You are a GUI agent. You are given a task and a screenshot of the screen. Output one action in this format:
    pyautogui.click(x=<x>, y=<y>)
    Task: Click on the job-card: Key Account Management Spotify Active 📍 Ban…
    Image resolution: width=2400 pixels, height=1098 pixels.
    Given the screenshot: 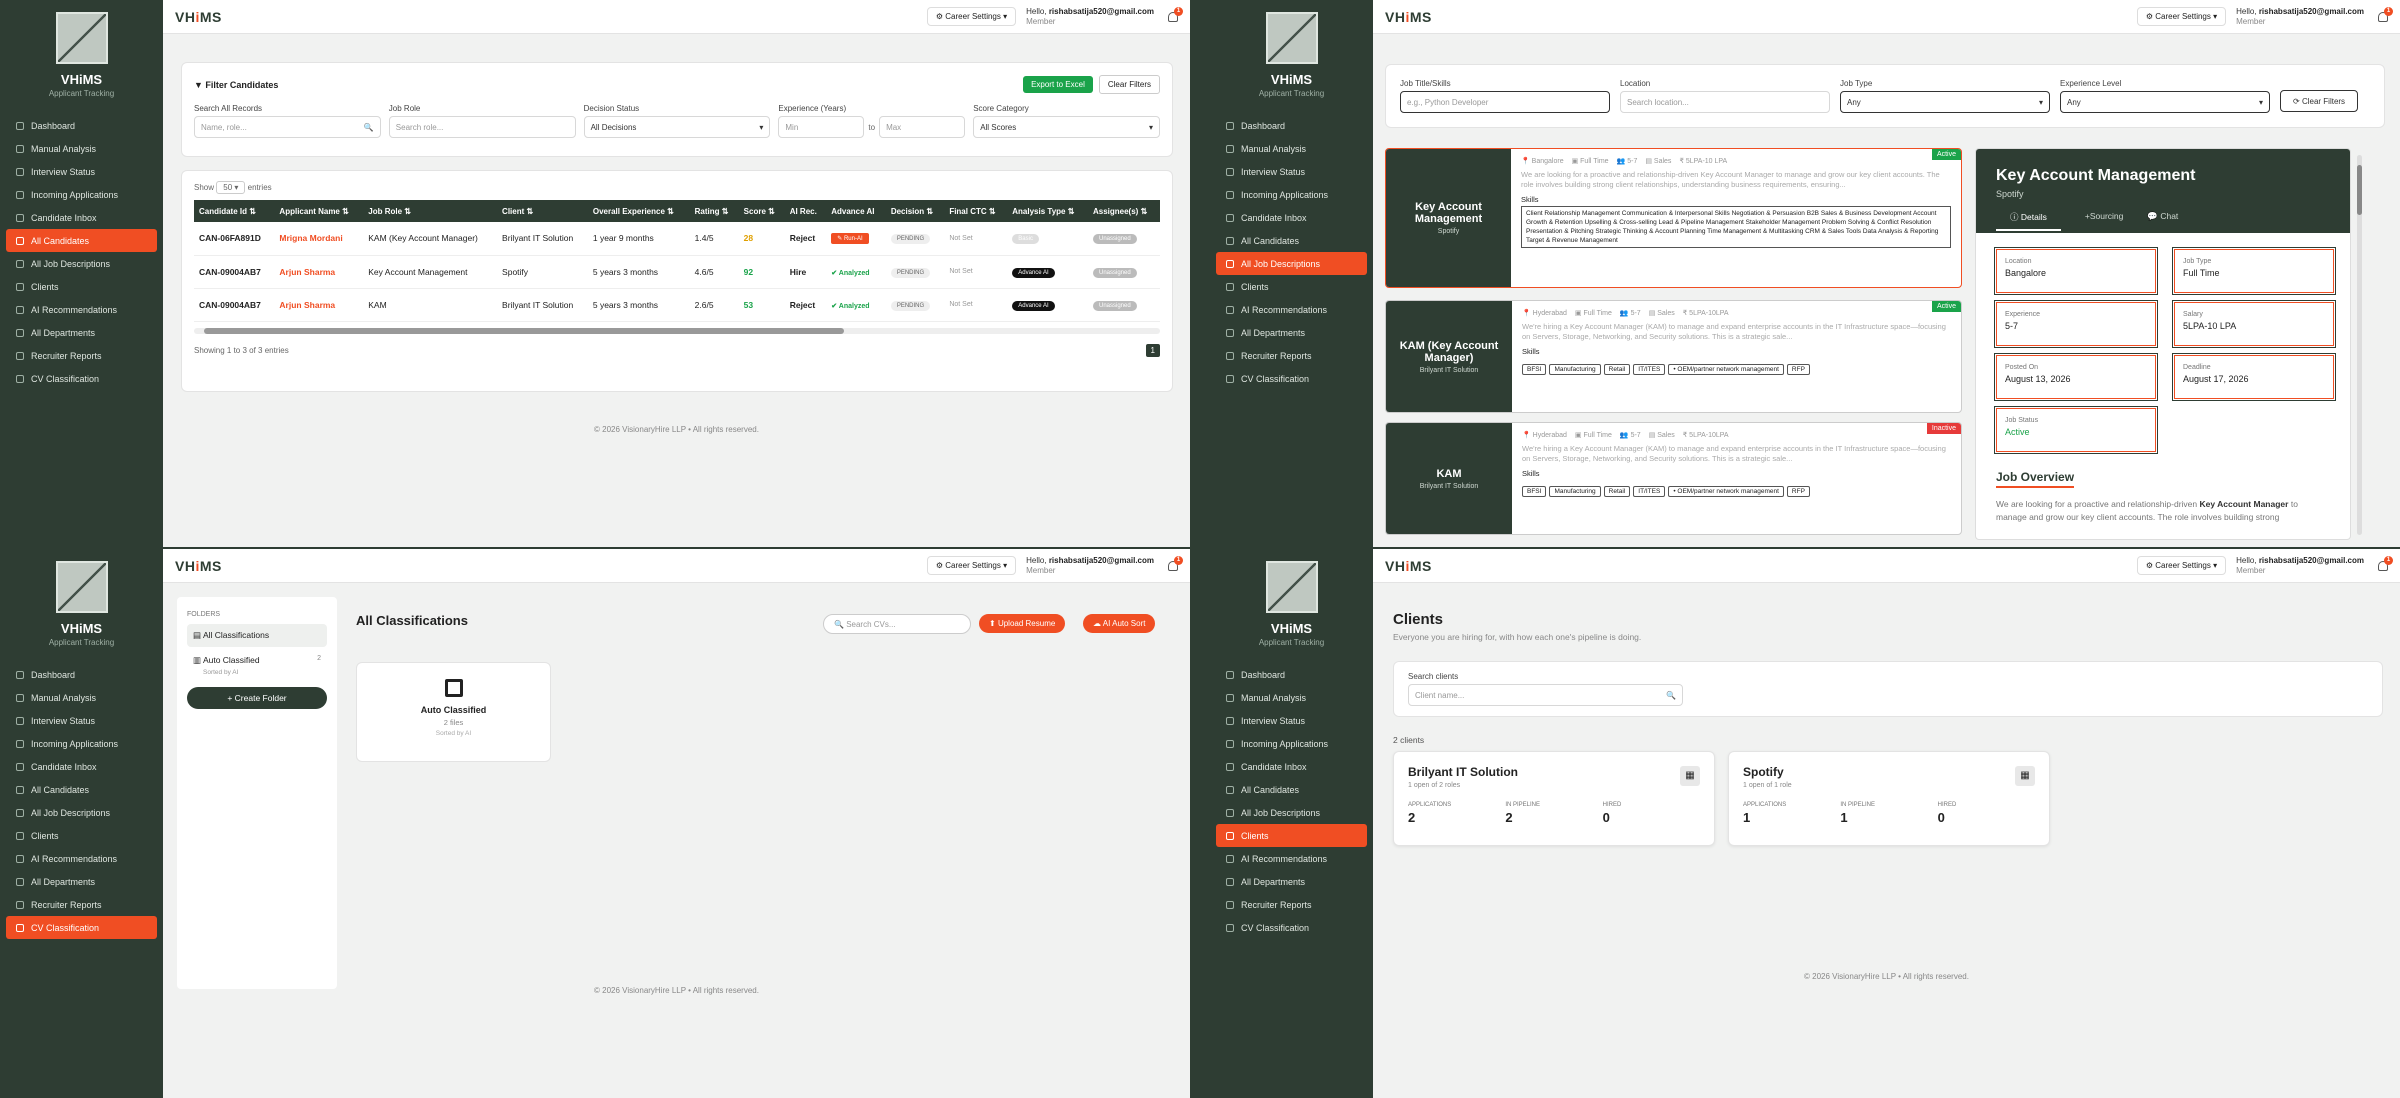 What is the action you would take?
    pyautogui.click(x=1673, y=218)
    